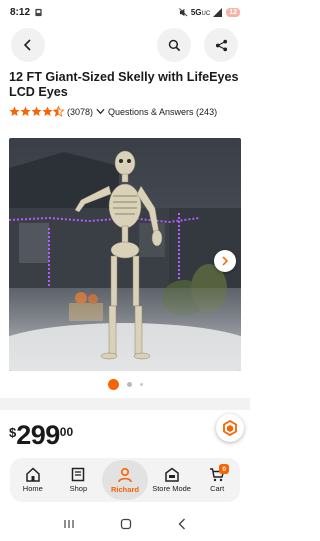  What do you see at coordinates (66, 432) in the screenshot?
I see `price-cents: 00` at bounding box center [66, 432].